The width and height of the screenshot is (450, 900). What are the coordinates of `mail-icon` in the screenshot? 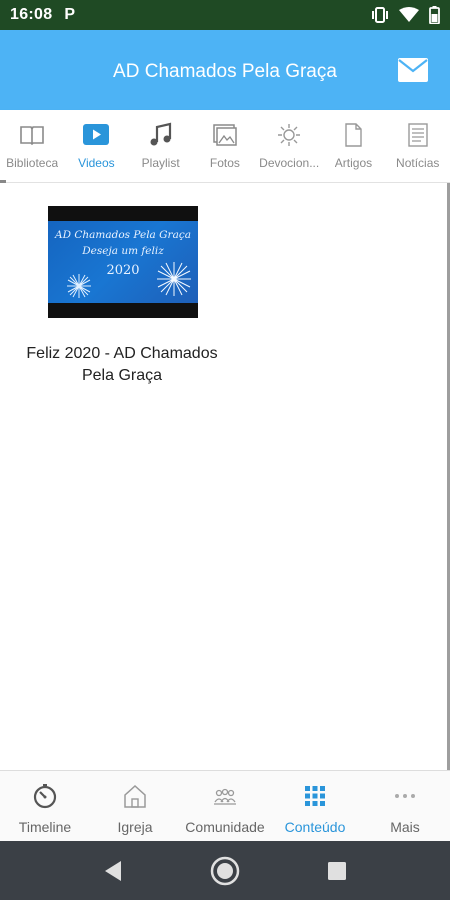 It's located at (413, 70).